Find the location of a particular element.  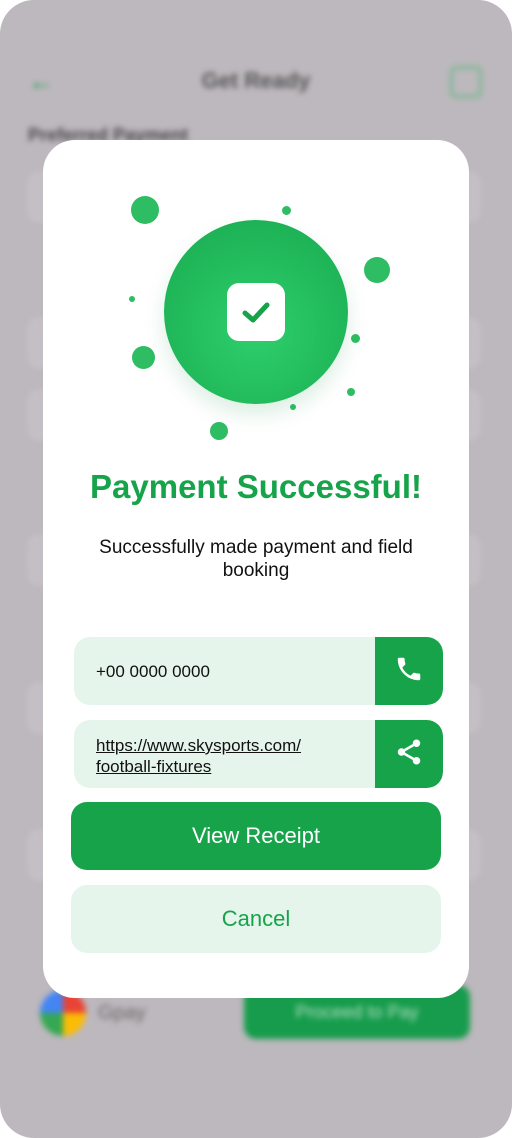

checkmark-icon is located at coordinates (256, 312).